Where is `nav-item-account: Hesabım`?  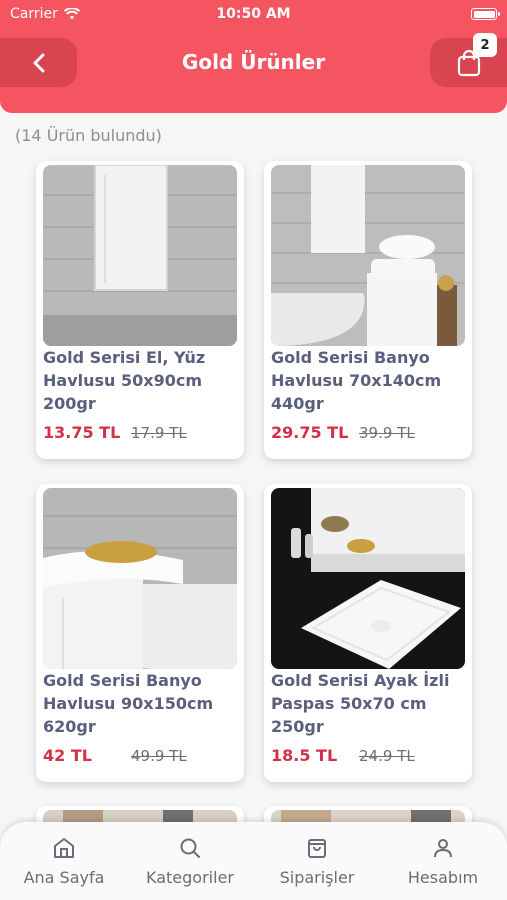 nav-item-account: Hesabım is located at coordinates (443, 861).